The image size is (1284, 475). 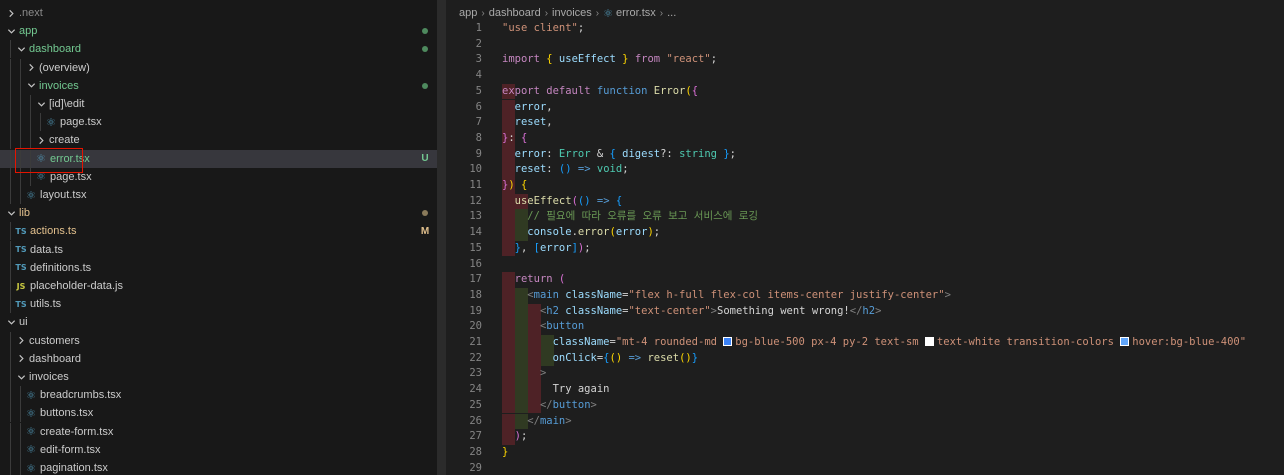 What do you see at coordinates (218, 467) in the screenshot?
I see `file-item: ⚛ pagination.tsx` at bounding box center [218, 467].